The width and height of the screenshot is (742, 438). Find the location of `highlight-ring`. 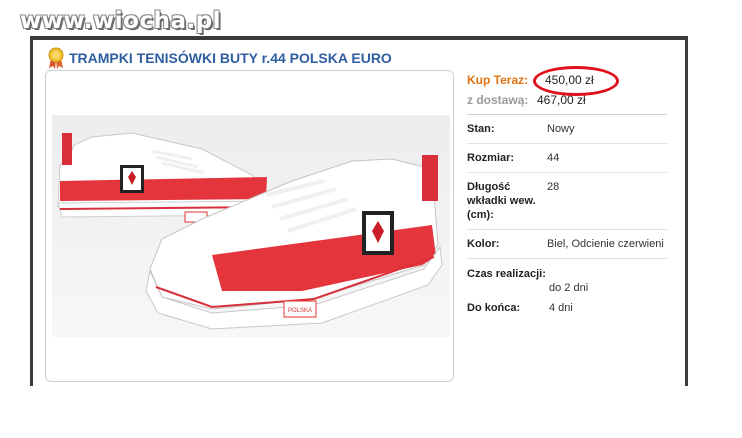

highlight-ring is located at coordinates (576, 81).